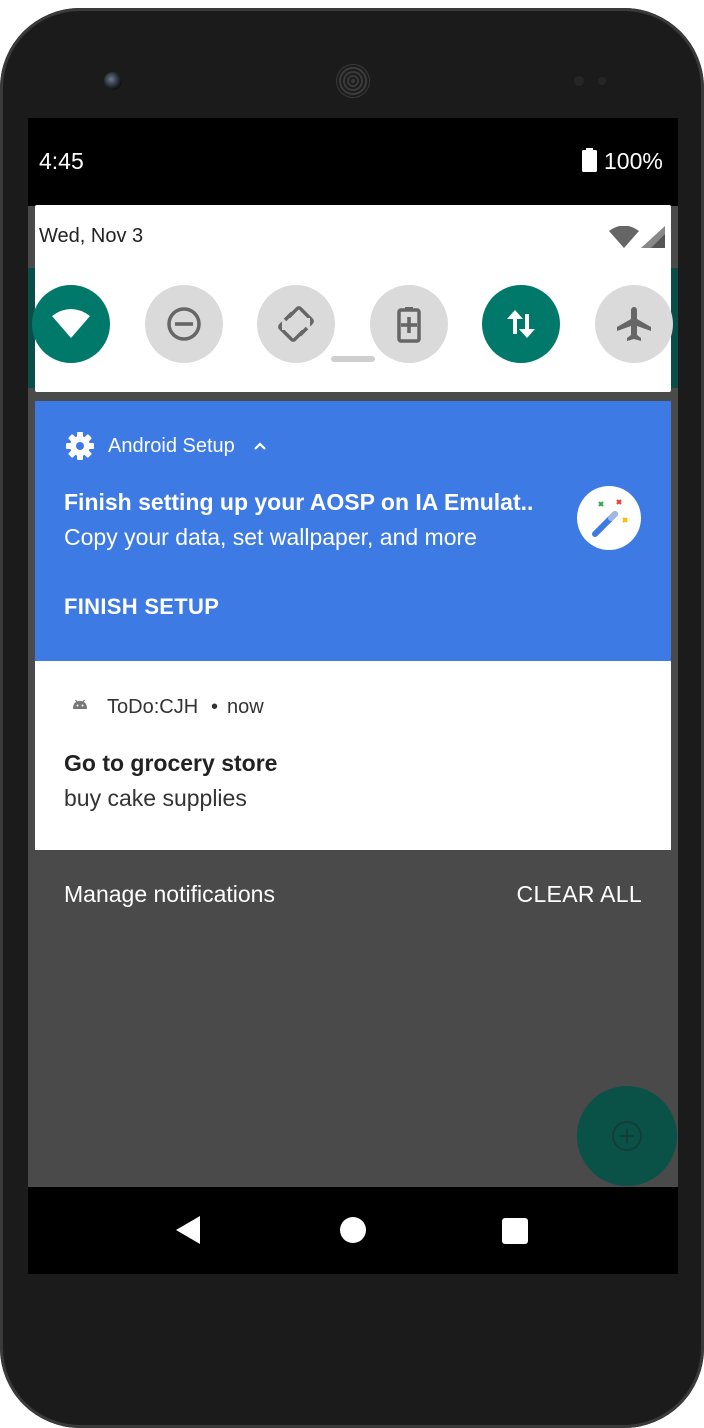 The height and width of the screenshot is (1428, 704). Describe the element at coordinates (141, 607) in the screenshot. I see `finish-setup-button: FINISH SETUP` at that location.